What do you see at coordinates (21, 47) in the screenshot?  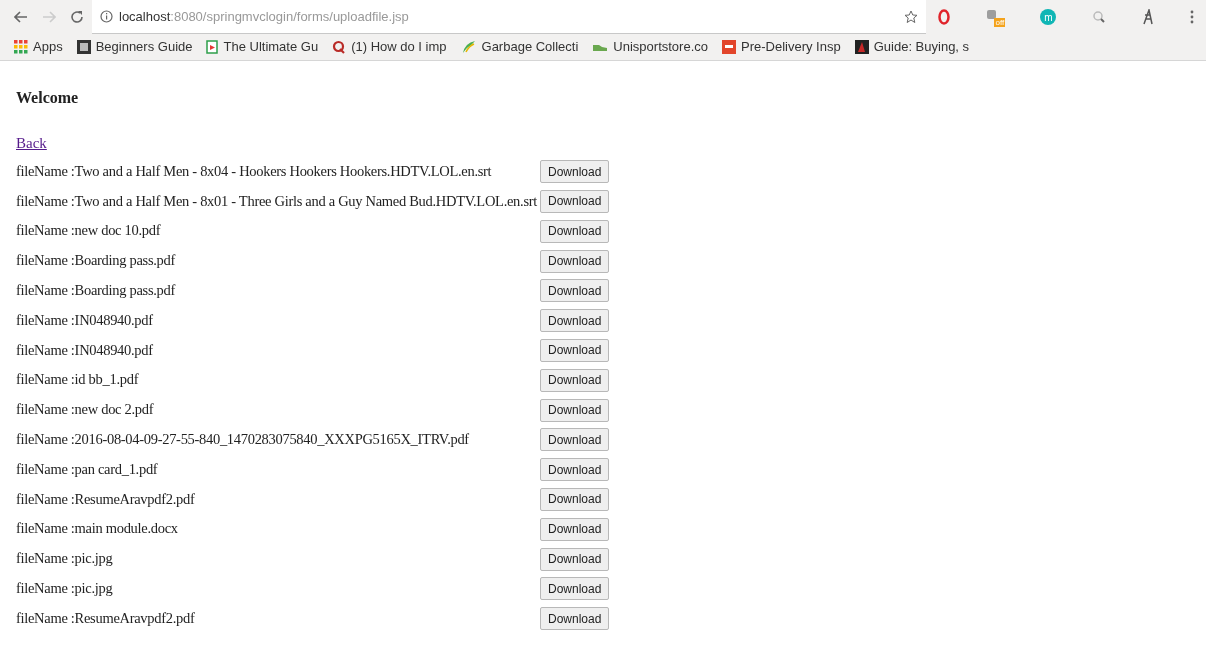 I see `apps-grid-icon` at bounding box center [21, 47].